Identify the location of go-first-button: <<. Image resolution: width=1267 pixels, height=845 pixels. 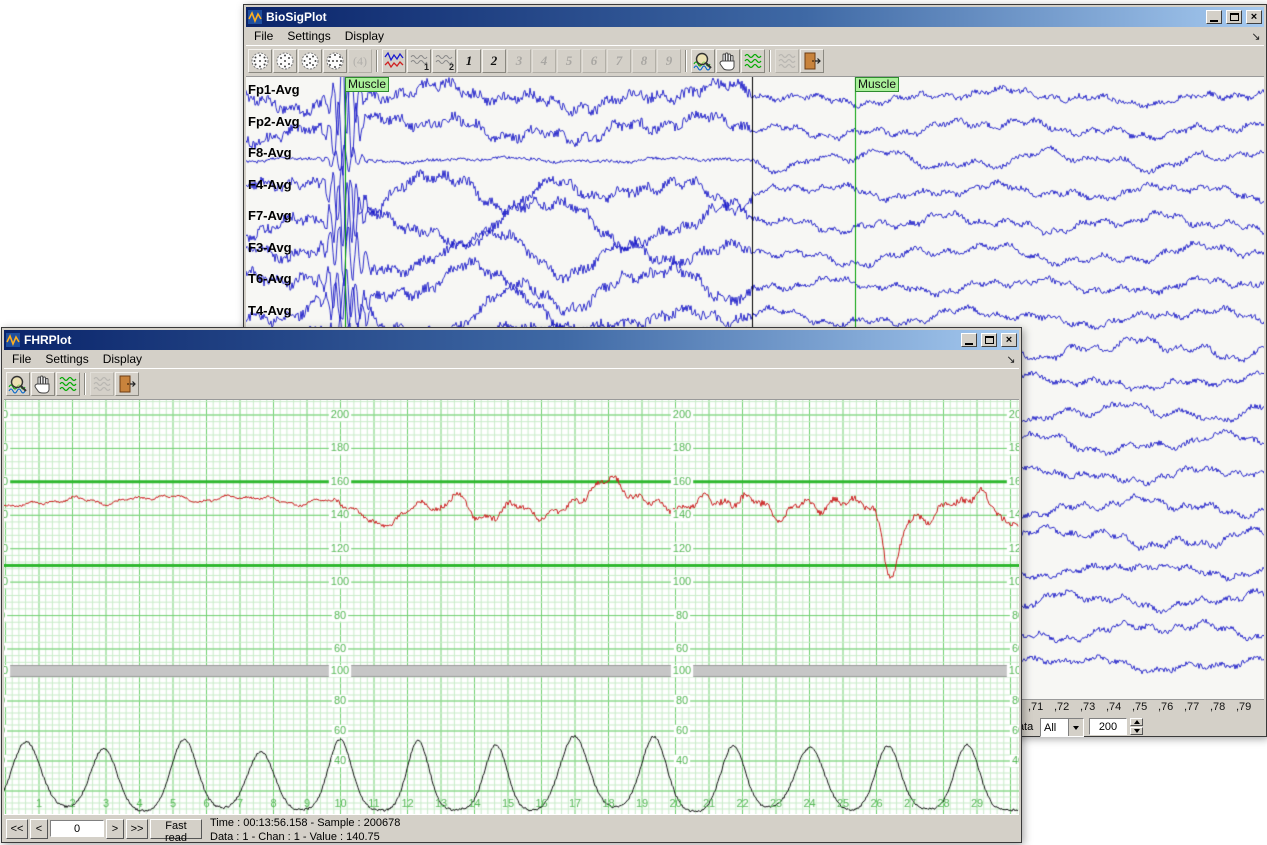
(17, 829).